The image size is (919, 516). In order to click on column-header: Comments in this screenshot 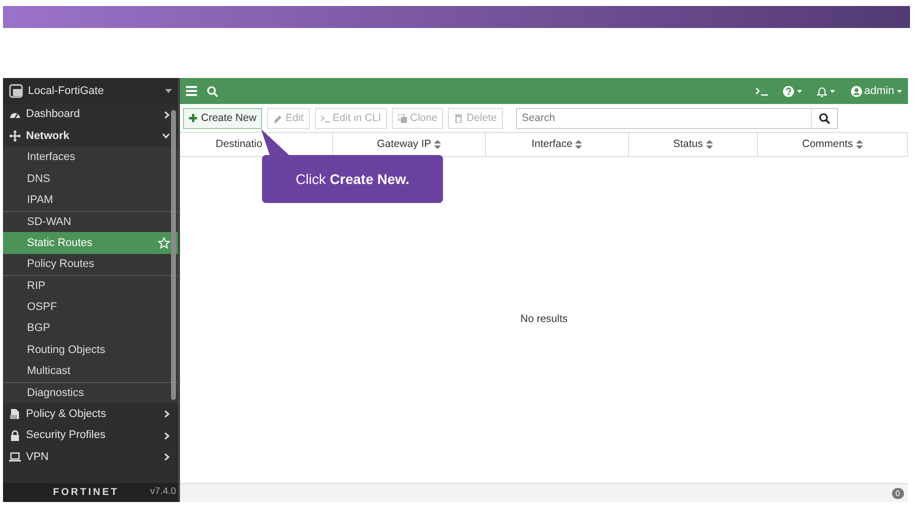, I will do `click(827, 144)`.